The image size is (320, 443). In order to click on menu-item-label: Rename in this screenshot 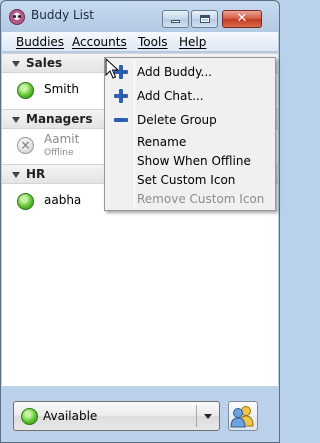, I will do `click(162, 142)`.